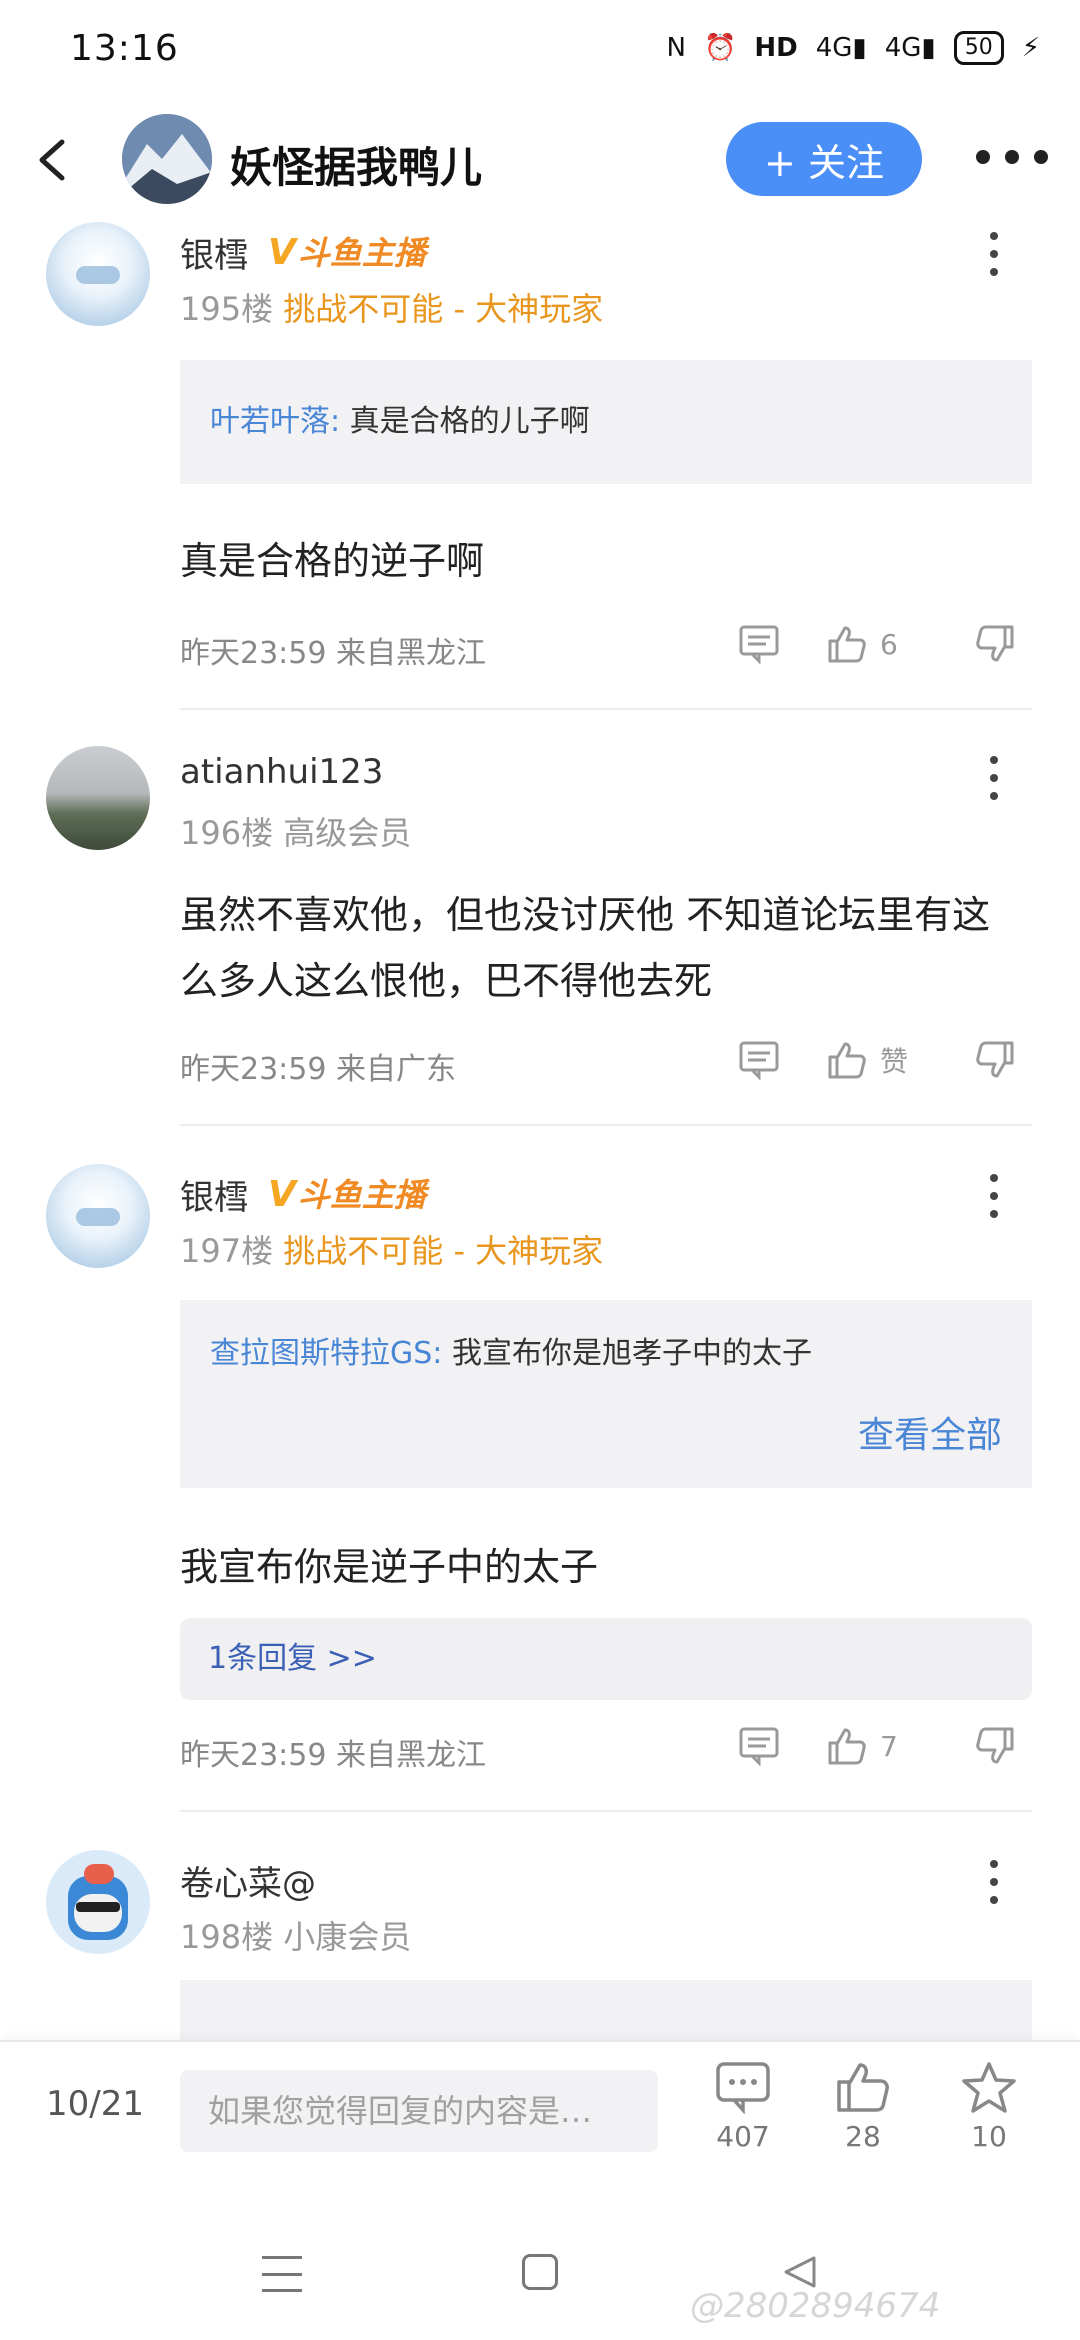 This screenshot has height=2340, width=1080. Describe the element at coordinates (867, 1060) in the screenshot. I see `like-action: 赞` at that location.